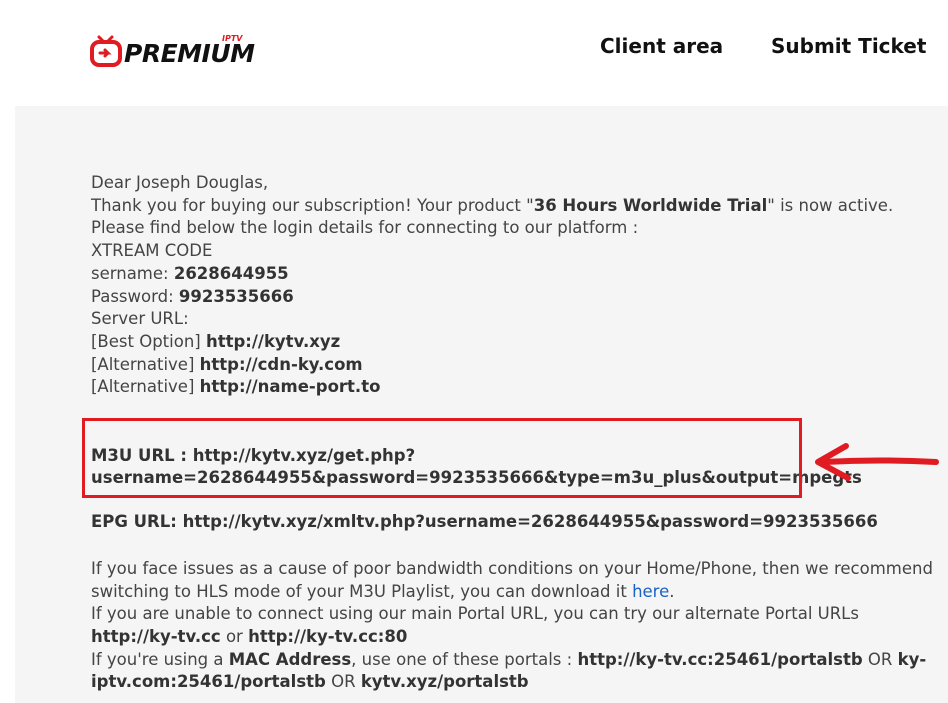 This screenshot has height=703, width=948. I want to click on username-value: 2628644955, so click(231, 273).